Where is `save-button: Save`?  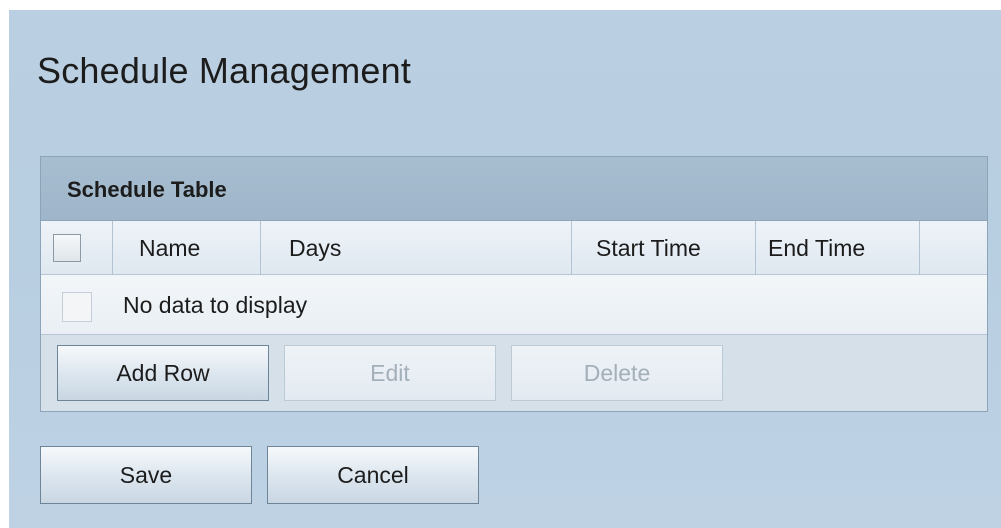 save-button: Save is located at coordinates (146, 475).